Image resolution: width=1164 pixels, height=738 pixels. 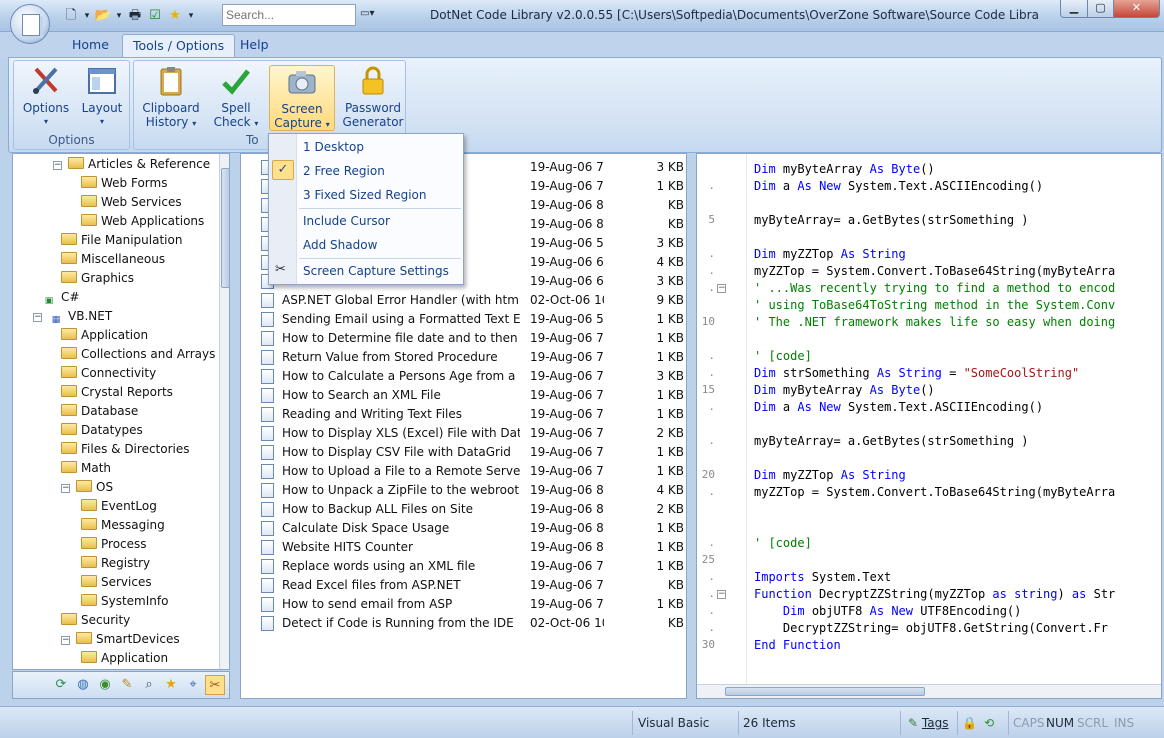 What do you see at coordinates (102, 98) in the screenshot?
I see `layout-button: Layout ▾` at bounding box center [102, 98].